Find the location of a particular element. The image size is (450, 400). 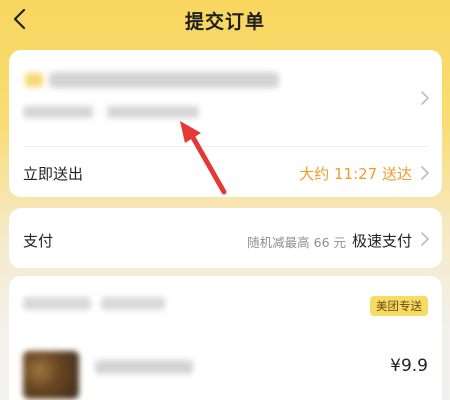

food-name-blurred is located at coordinates (144, 367).